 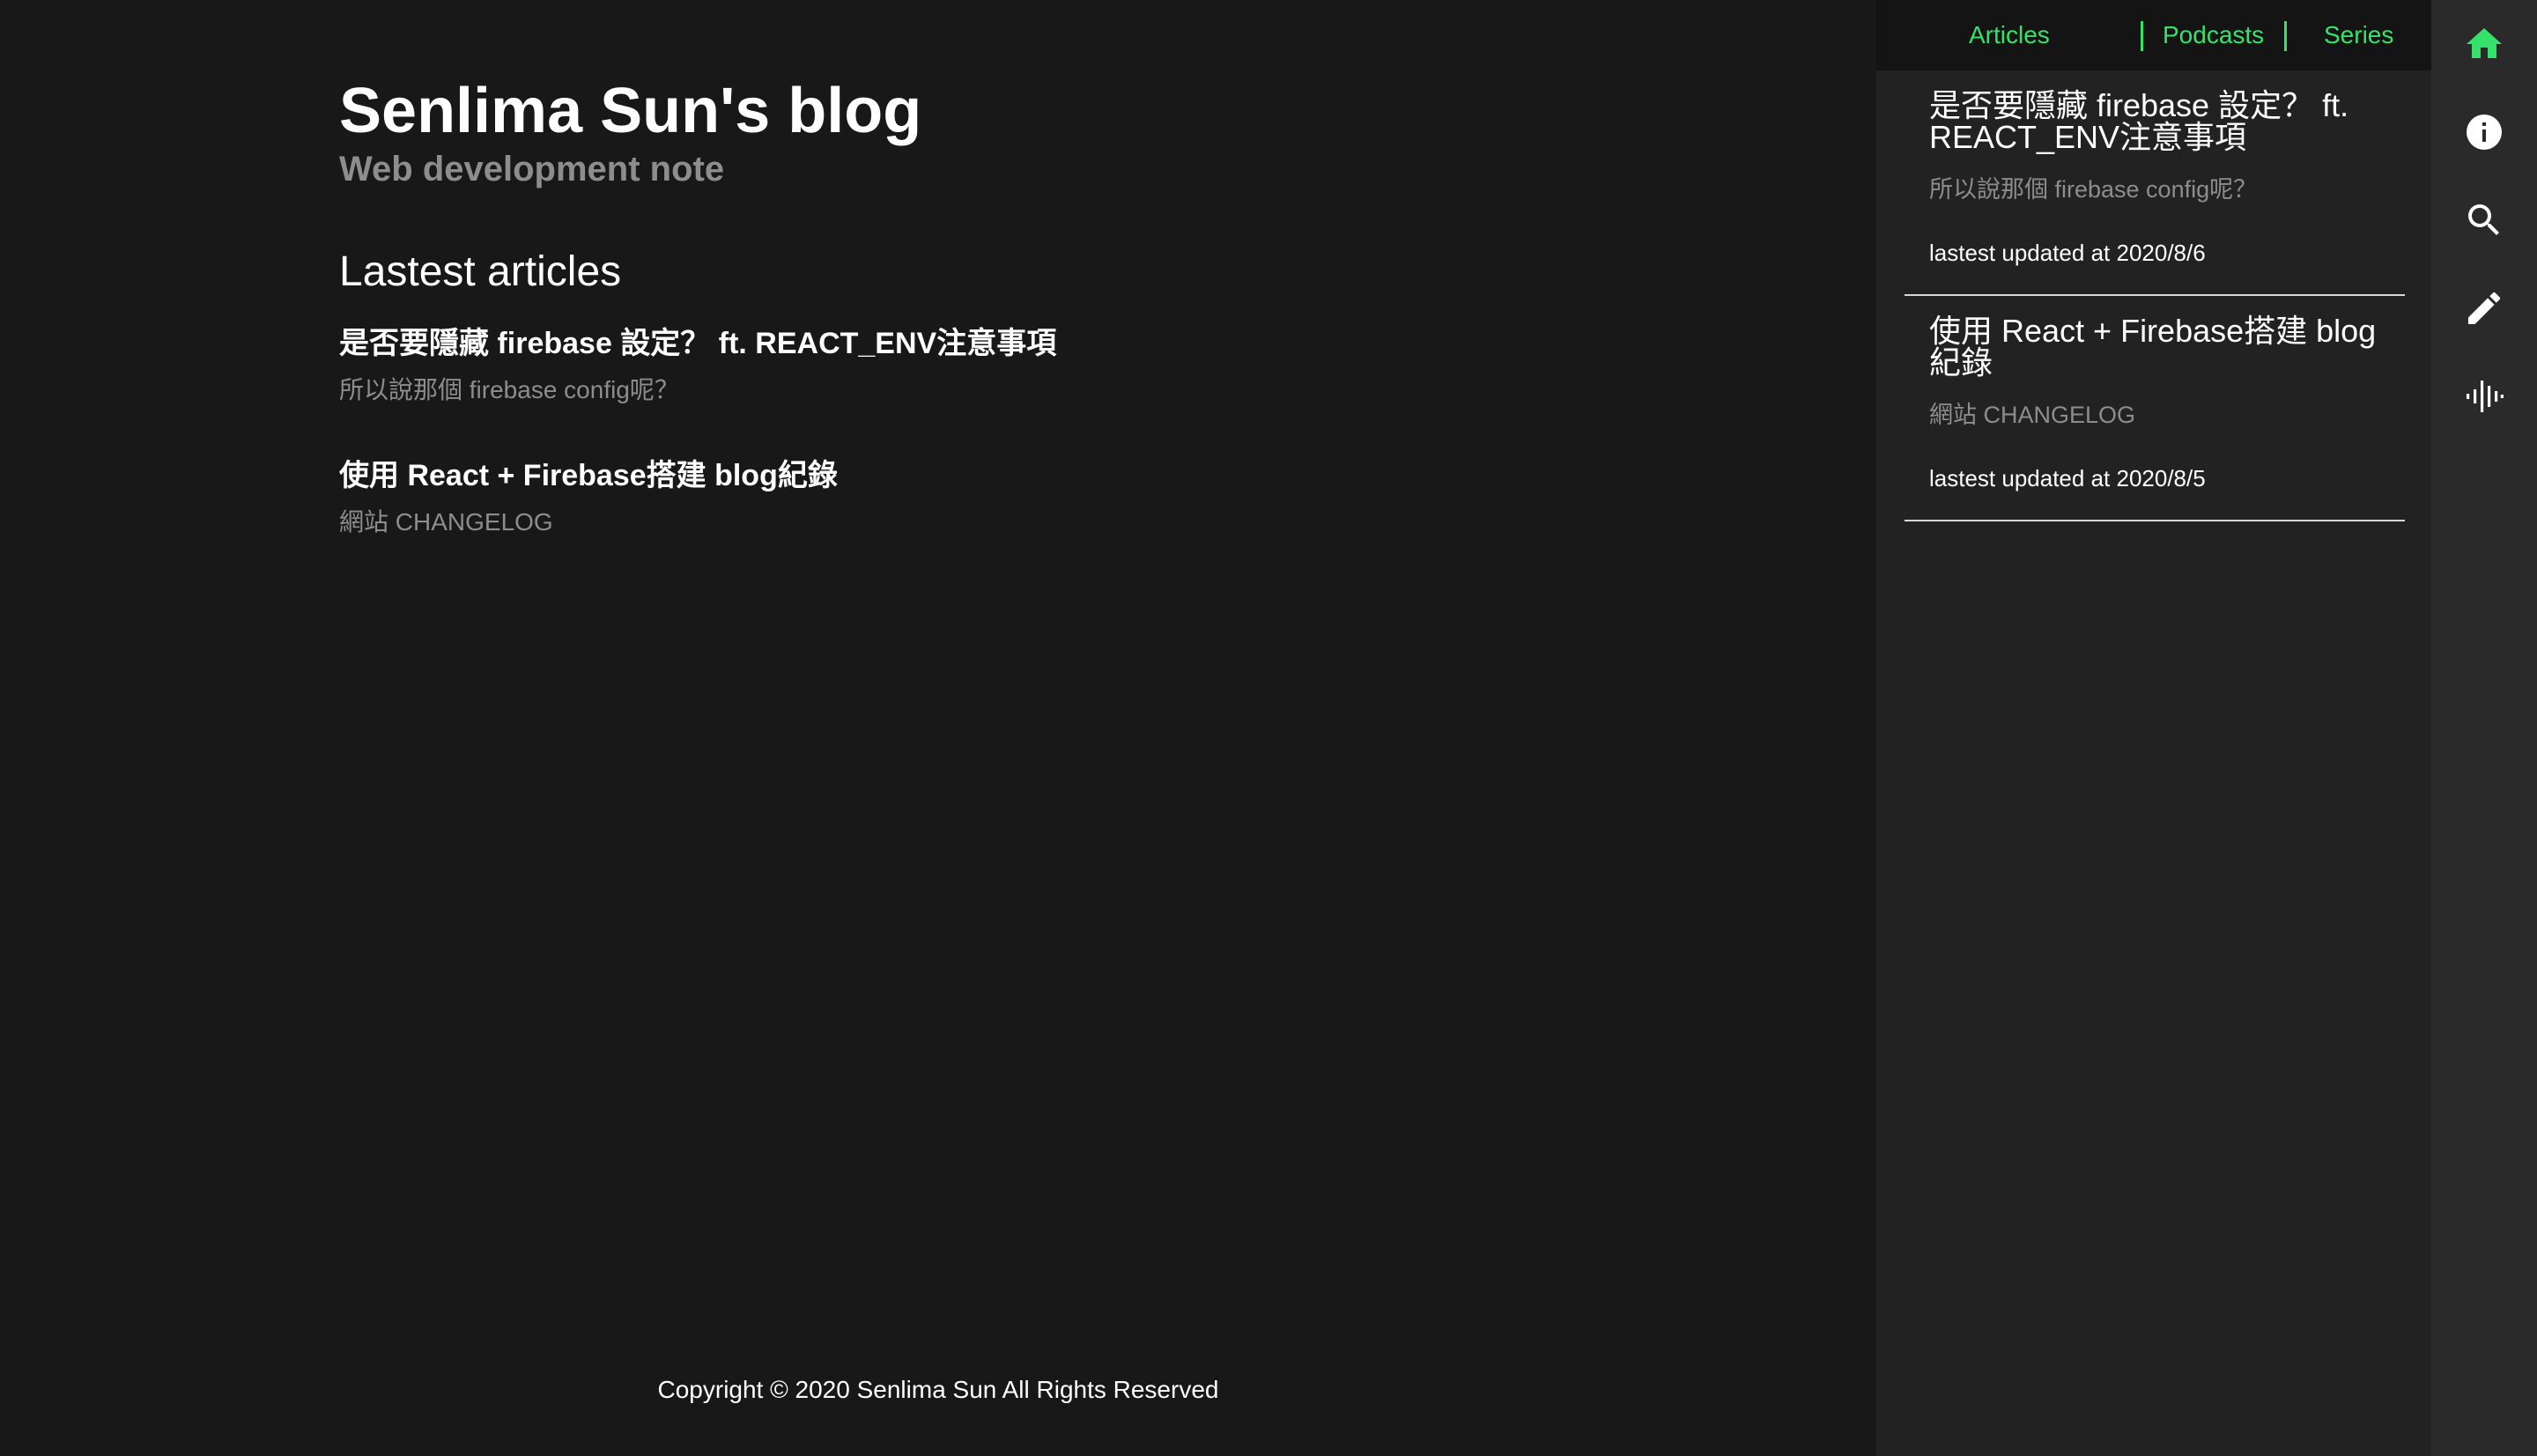 I want to click on info-button, so click(x=2484, y=132).